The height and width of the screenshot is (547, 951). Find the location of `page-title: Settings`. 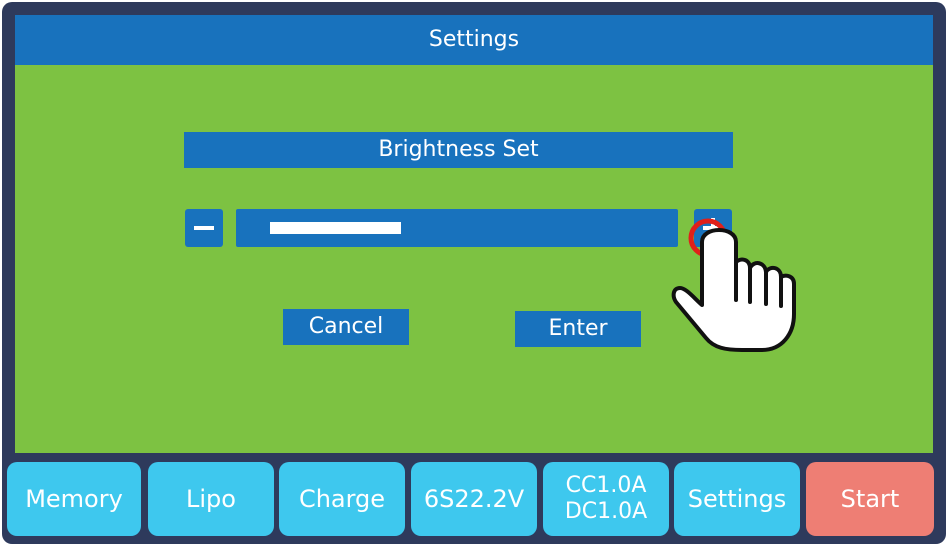

page-title: Settings is located at coordinates (474, 40).